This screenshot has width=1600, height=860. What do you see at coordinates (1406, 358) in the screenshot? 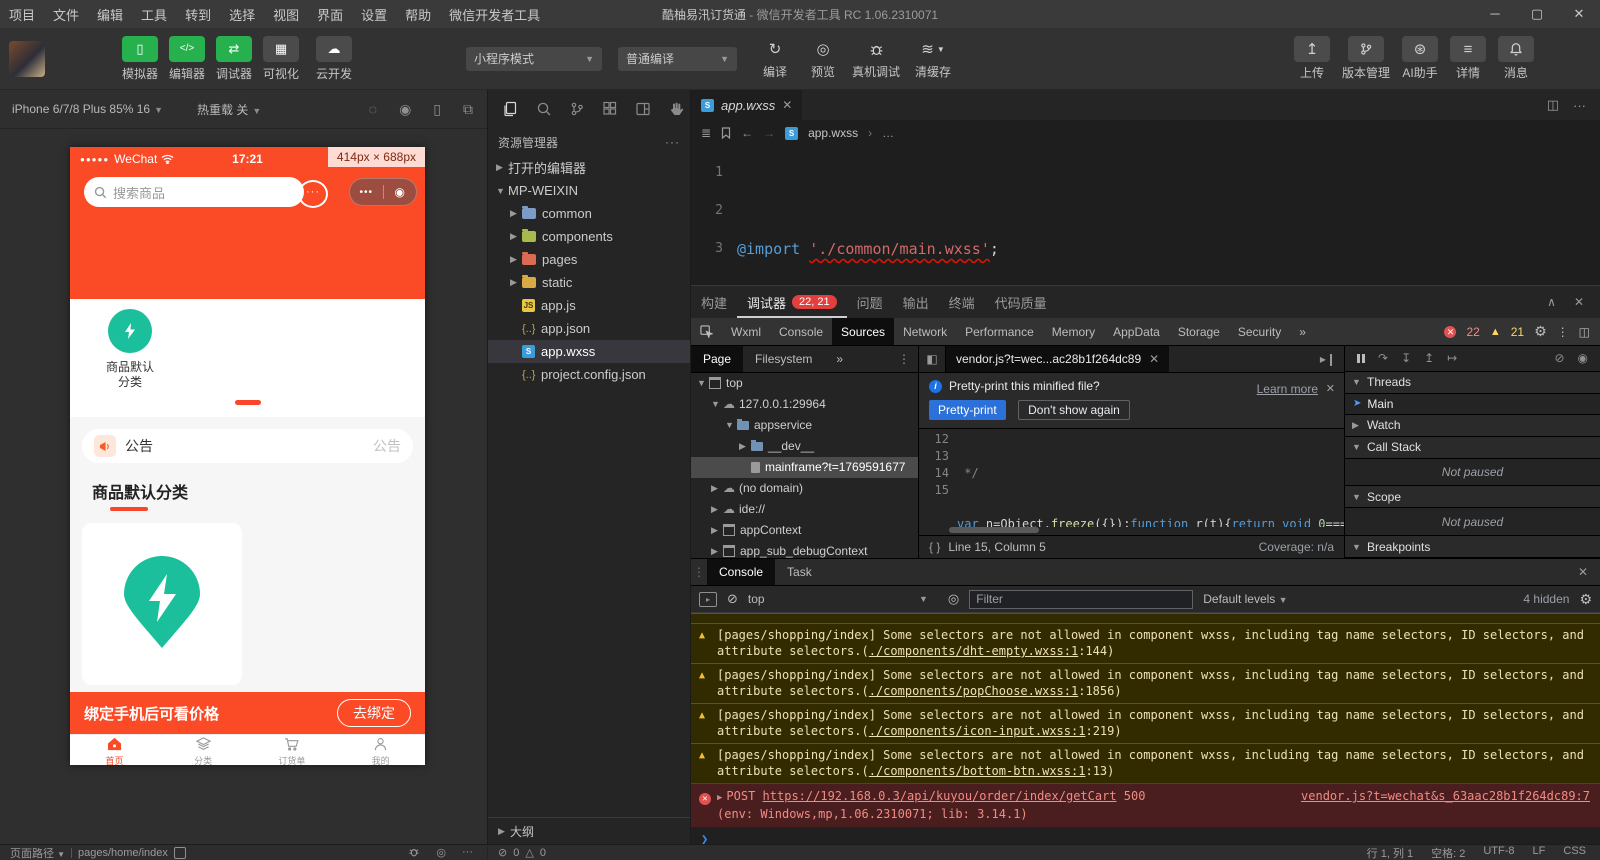
I see `step-into-icon: ↧` at bounding box center [1406, 358].